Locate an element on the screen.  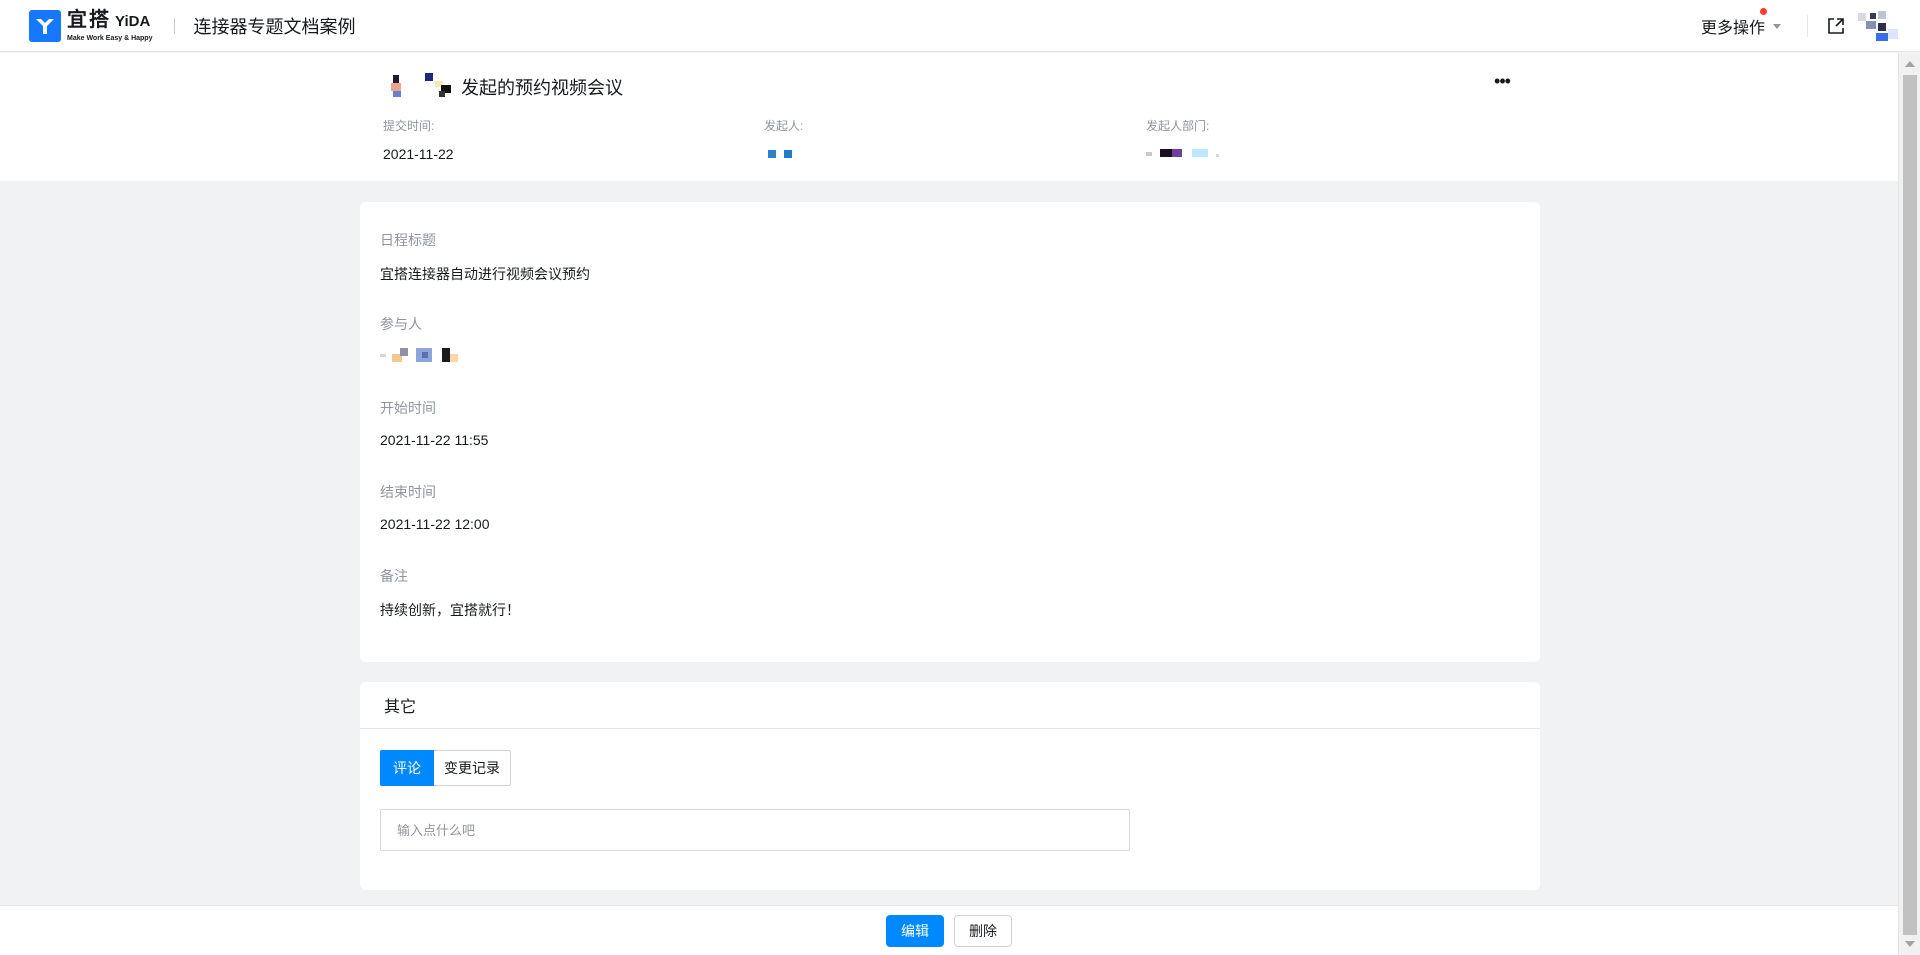
participants-avatars is located at coordinates (425, 357).